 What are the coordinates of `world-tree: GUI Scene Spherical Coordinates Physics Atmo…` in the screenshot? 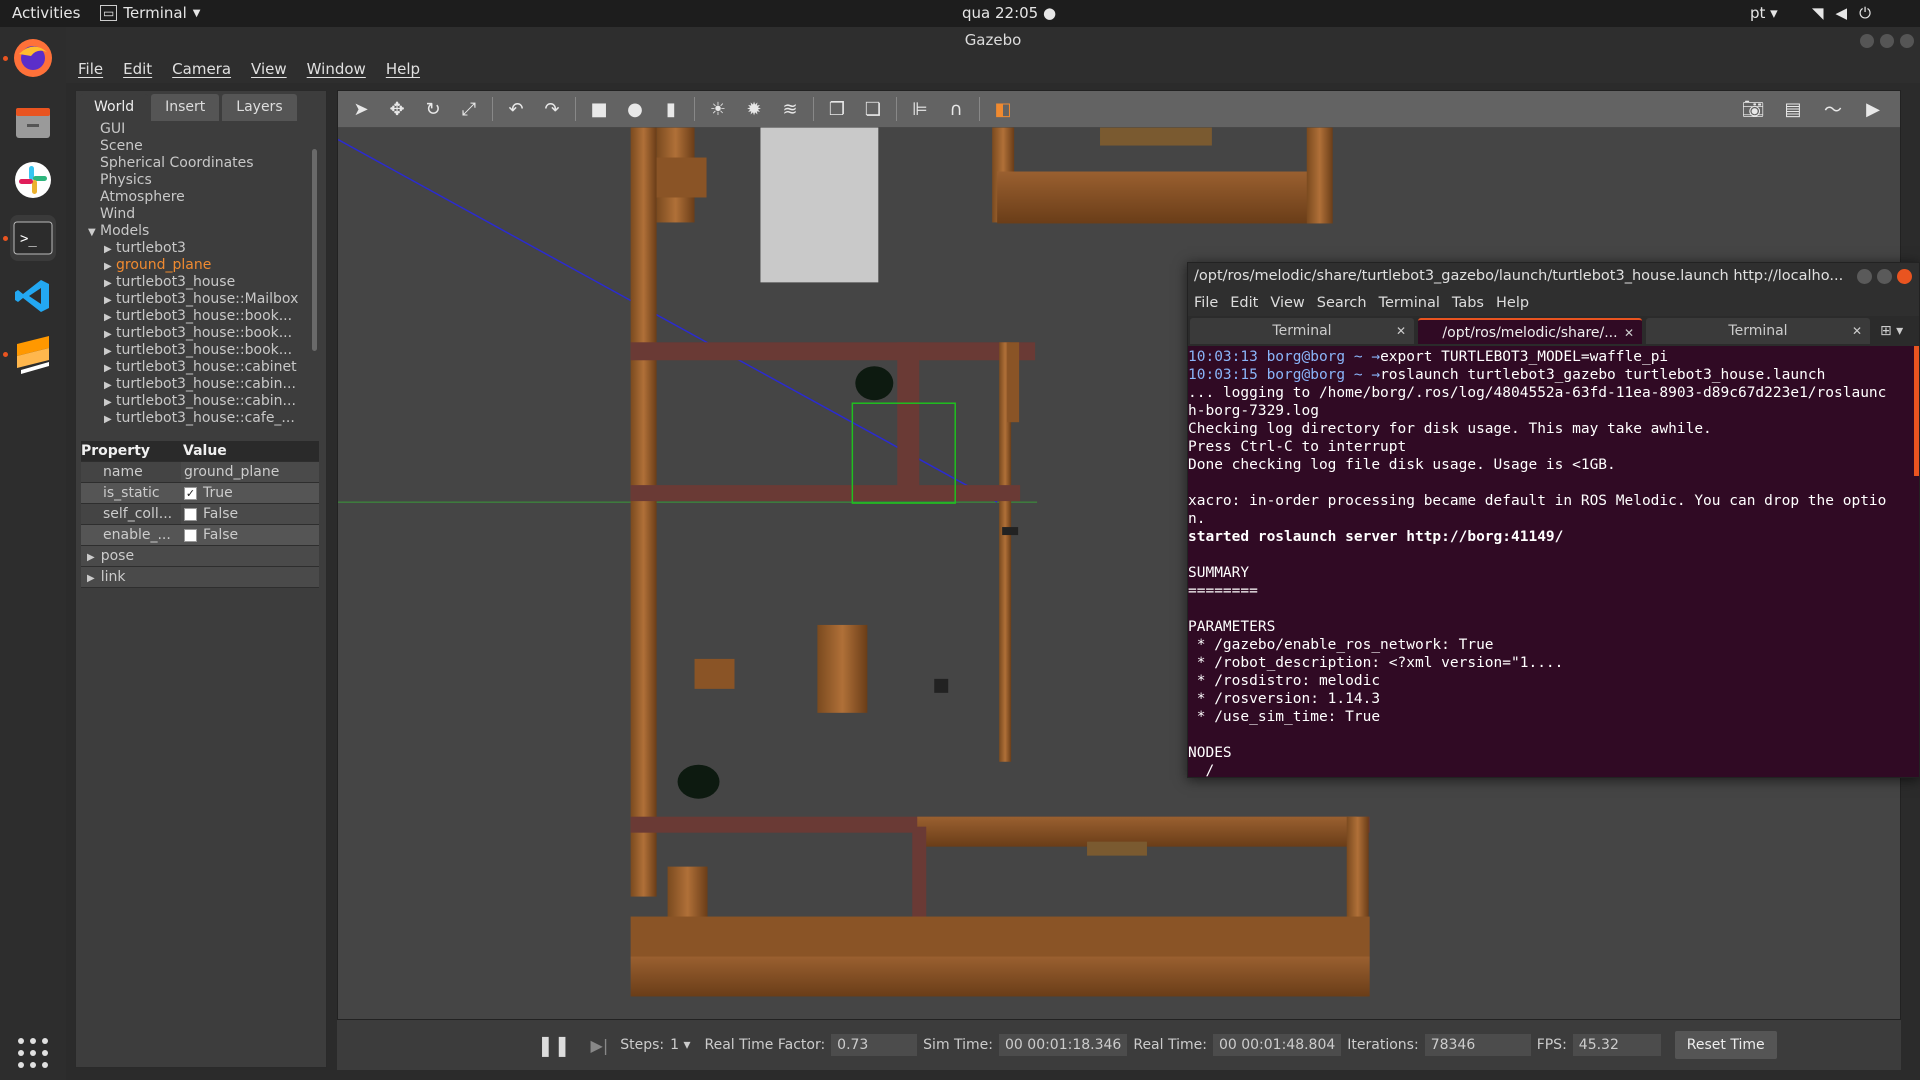 It's located at (196, 280).